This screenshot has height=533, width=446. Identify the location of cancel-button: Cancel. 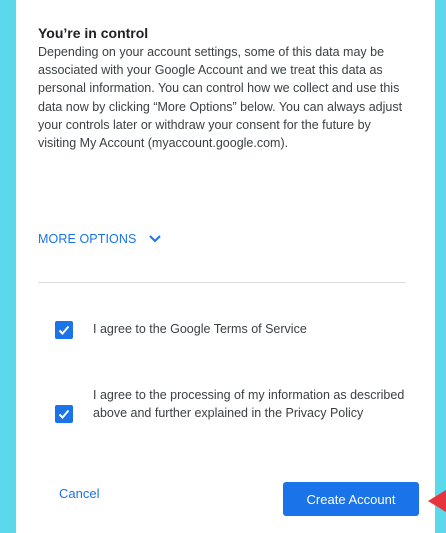
(79, 493).